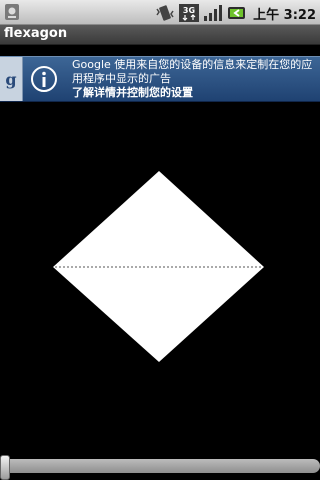 The height and width of the screenshot is (480, 320). Describe the element at coordinates (44, 79) in the screenshot. I see `info-icon` at that location.